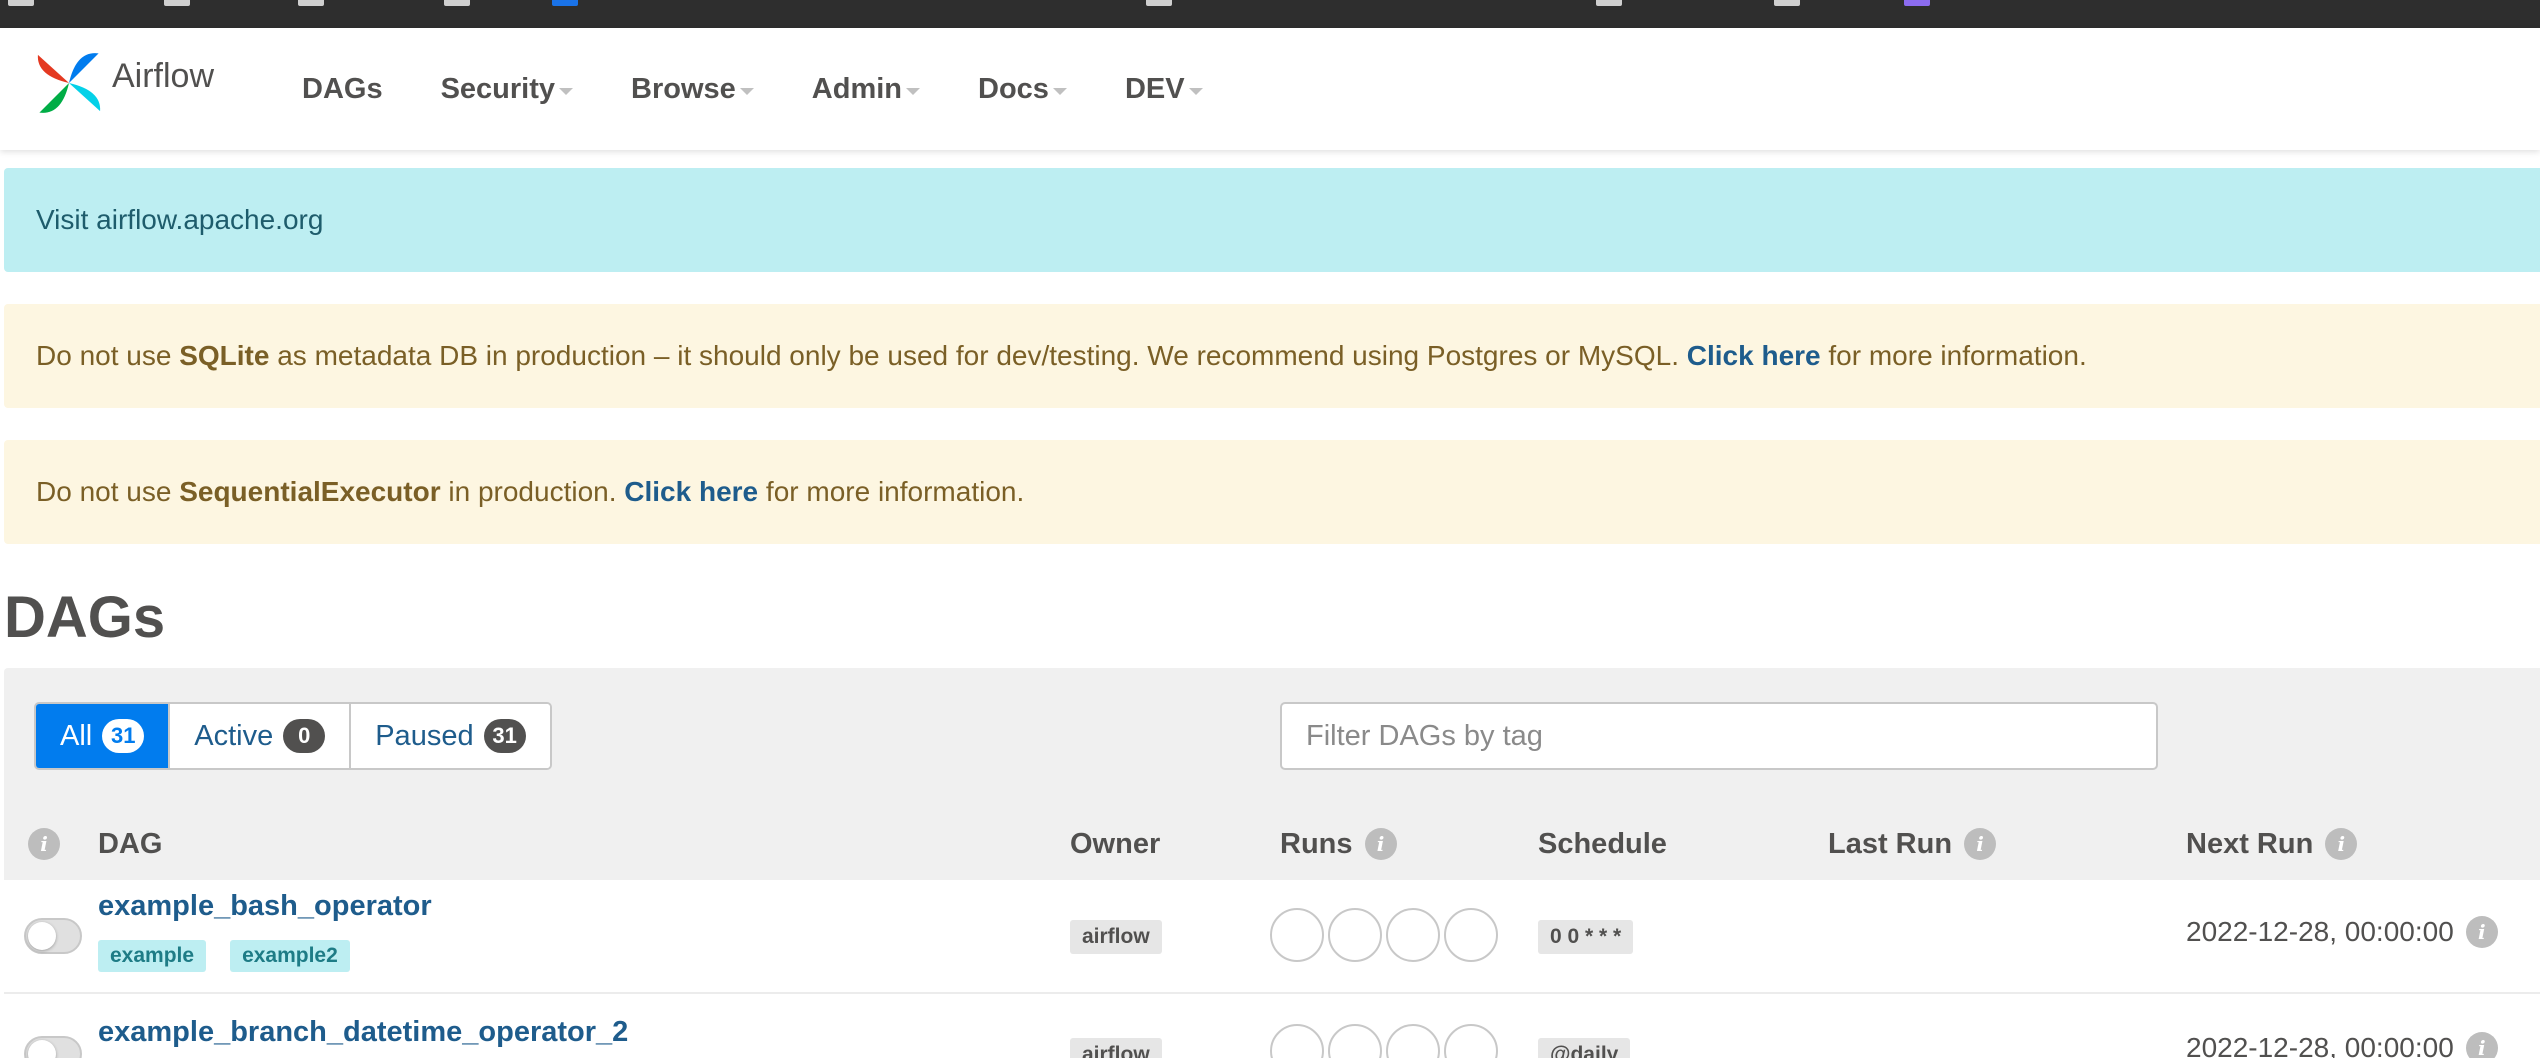  Describe the element at coordinates (152, 956) in the screenshot. I see `dag-tag: example` at that location.